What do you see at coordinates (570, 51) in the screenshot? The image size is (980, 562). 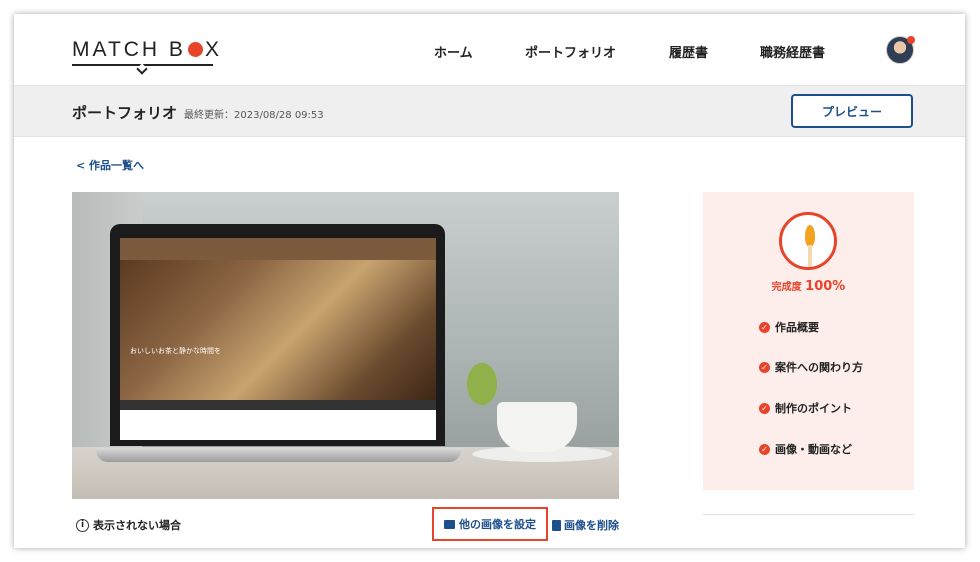 I see `nav-portfolio: ポートフォリオ` at bounding box center [570, 51].